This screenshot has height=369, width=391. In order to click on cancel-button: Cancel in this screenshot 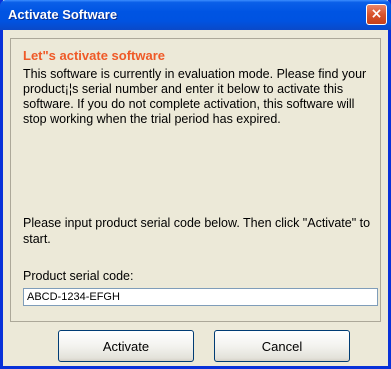, I will do `click(282, 346)`.